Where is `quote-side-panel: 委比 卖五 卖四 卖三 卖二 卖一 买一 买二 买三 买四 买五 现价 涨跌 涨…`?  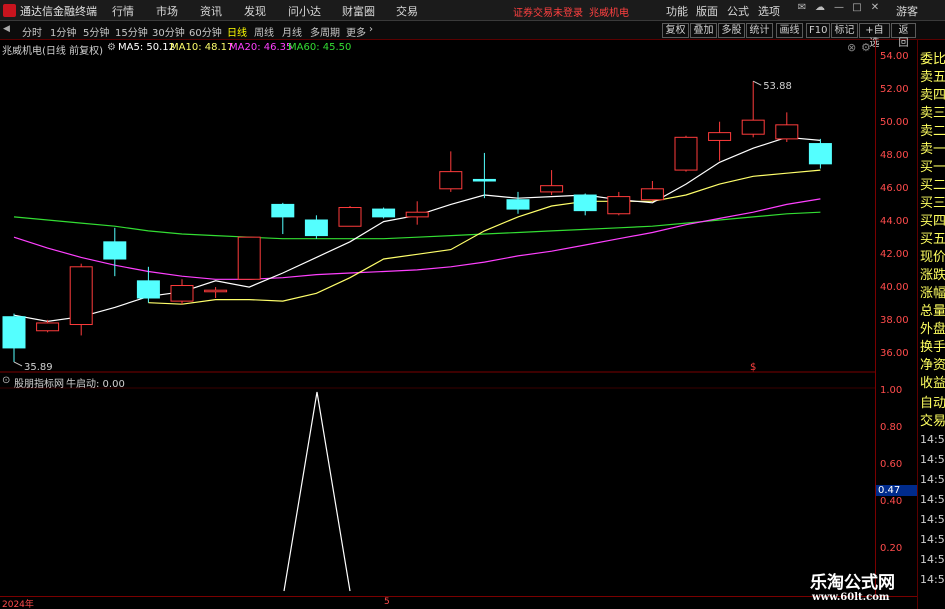
quote-side-panel: 委比 卖五 卖四 卖三 卖二 卖一 买一 买二 买三 买四 买五 现价 涨跌 涨… is located at coordinates (931, 324).